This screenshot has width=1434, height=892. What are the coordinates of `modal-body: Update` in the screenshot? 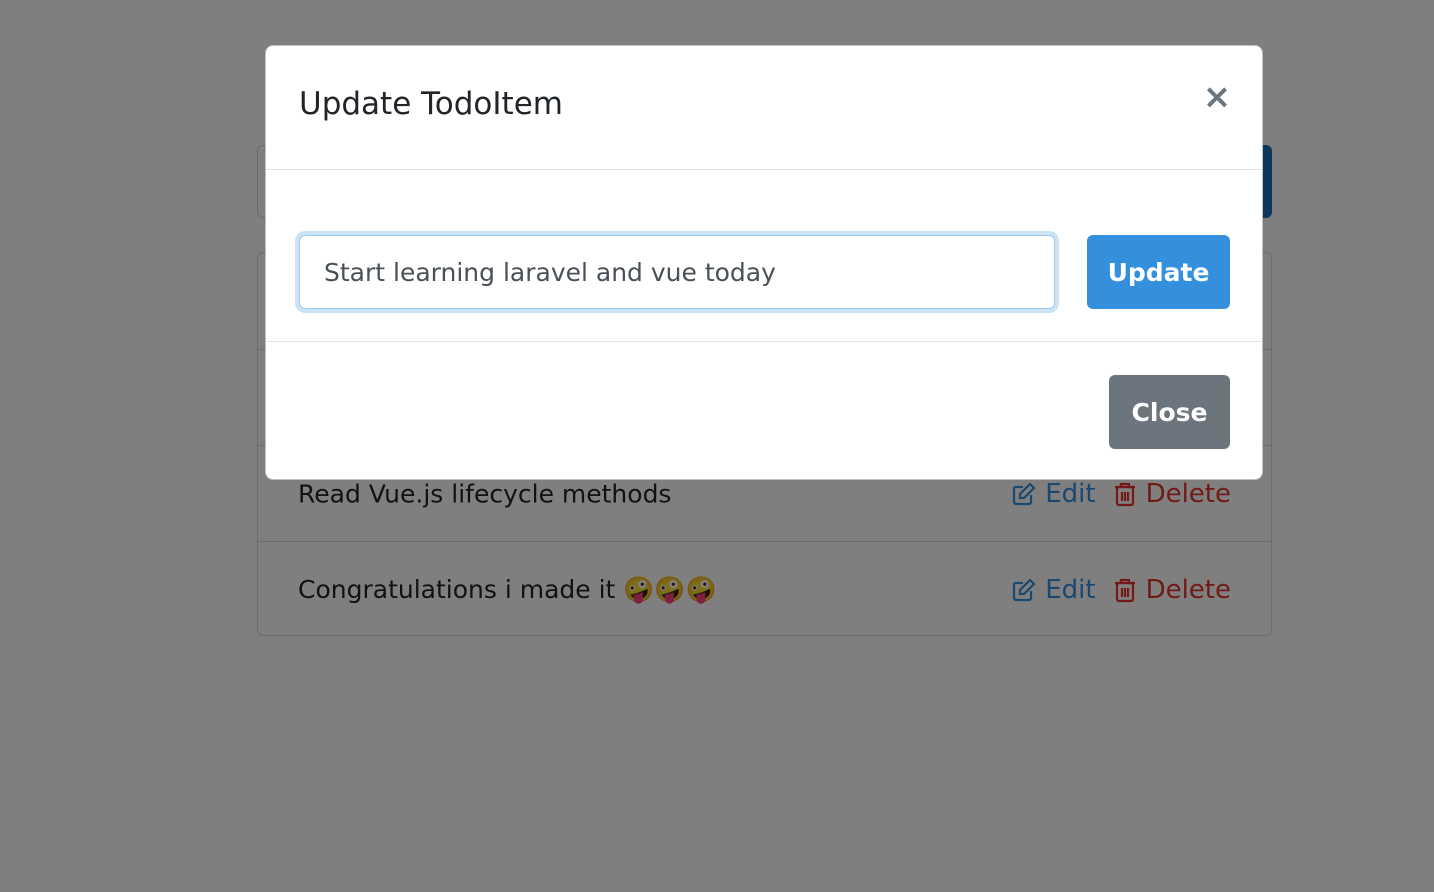 It's located at (764, 256).